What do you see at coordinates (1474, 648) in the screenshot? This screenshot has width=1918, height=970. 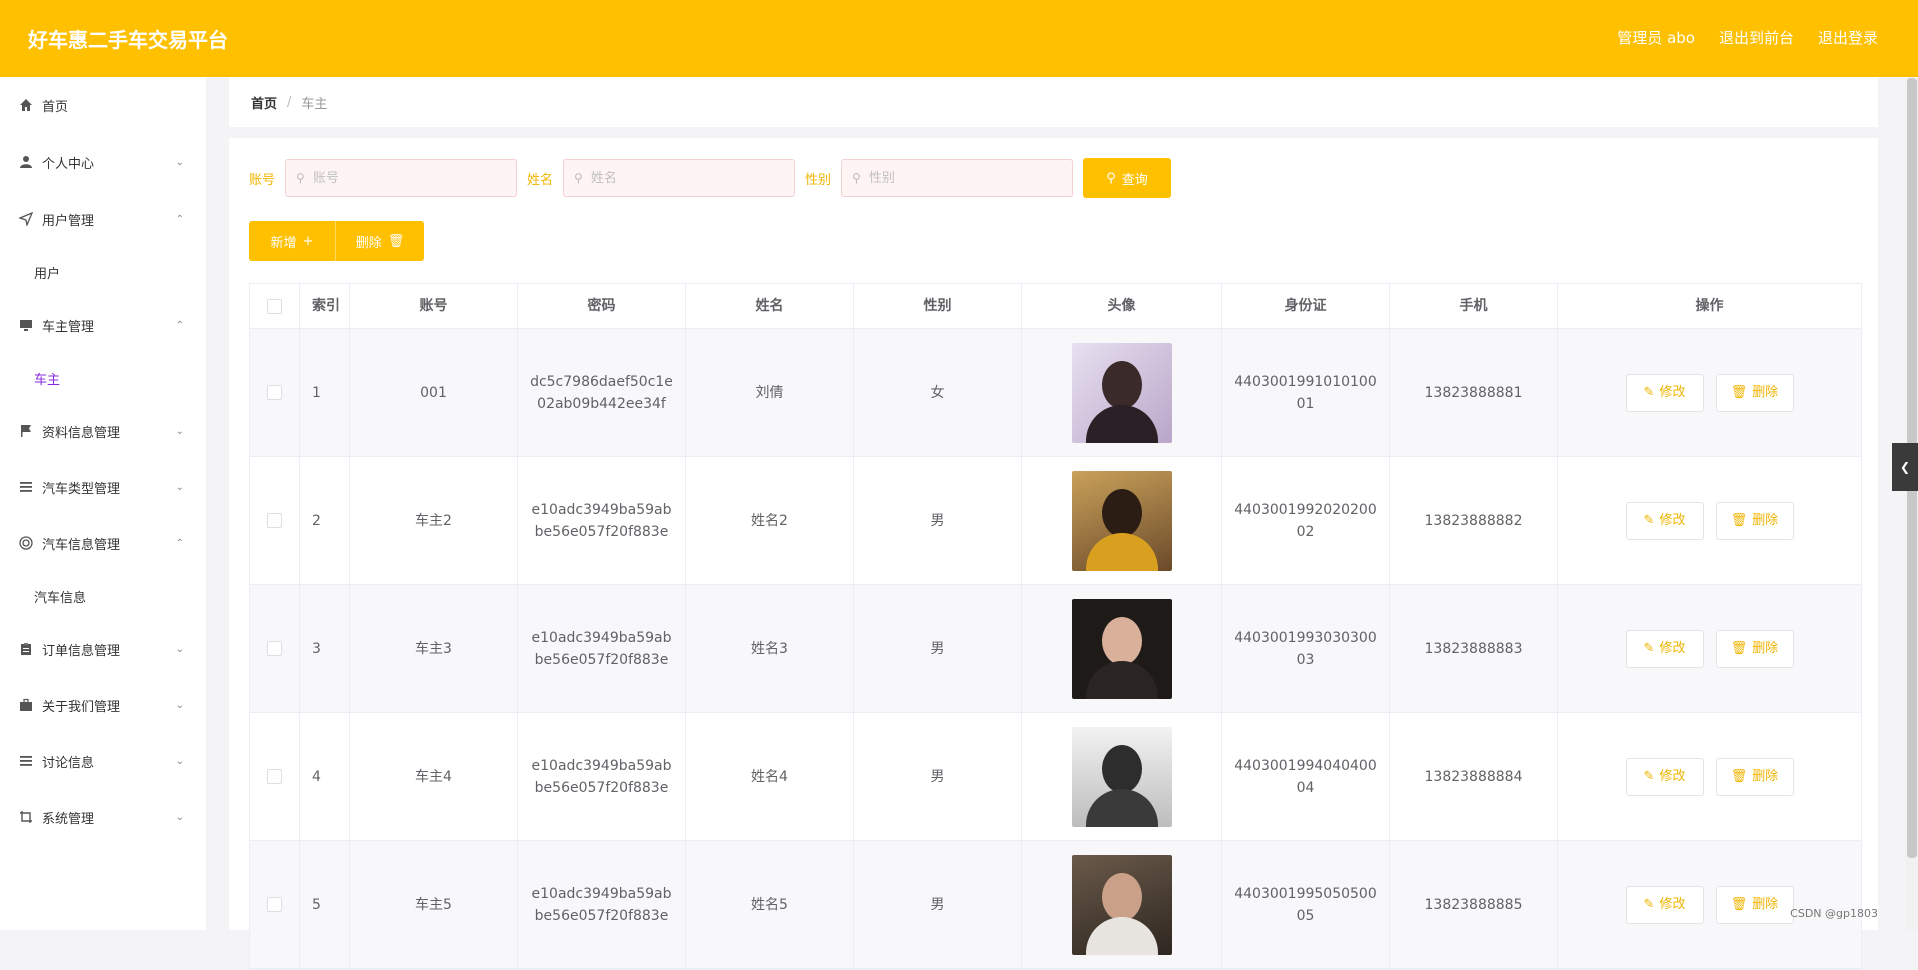 I see `cell-phone: 13823888883` at bounding box center [1474, 648].